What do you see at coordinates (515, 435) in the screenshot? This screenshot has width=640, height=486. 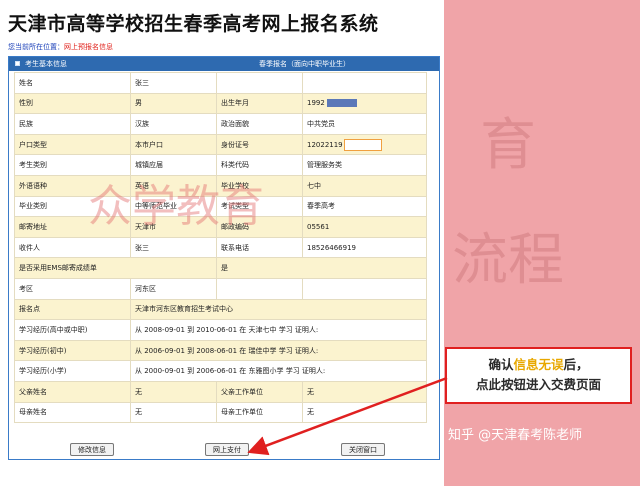 I see `author-credit: 知乎 @天津春考陈老师` at bounding box center [515, 435].